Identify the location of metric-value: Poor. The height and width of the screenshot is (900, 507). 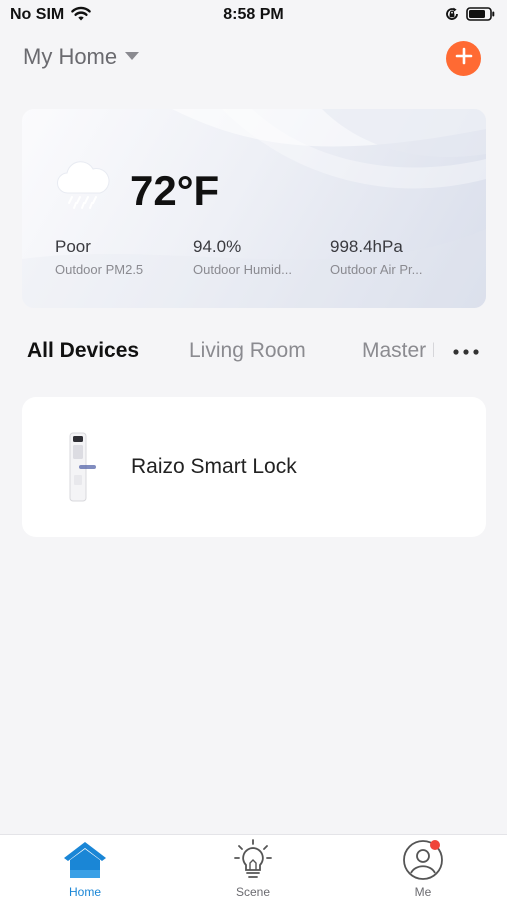
(73, 246).